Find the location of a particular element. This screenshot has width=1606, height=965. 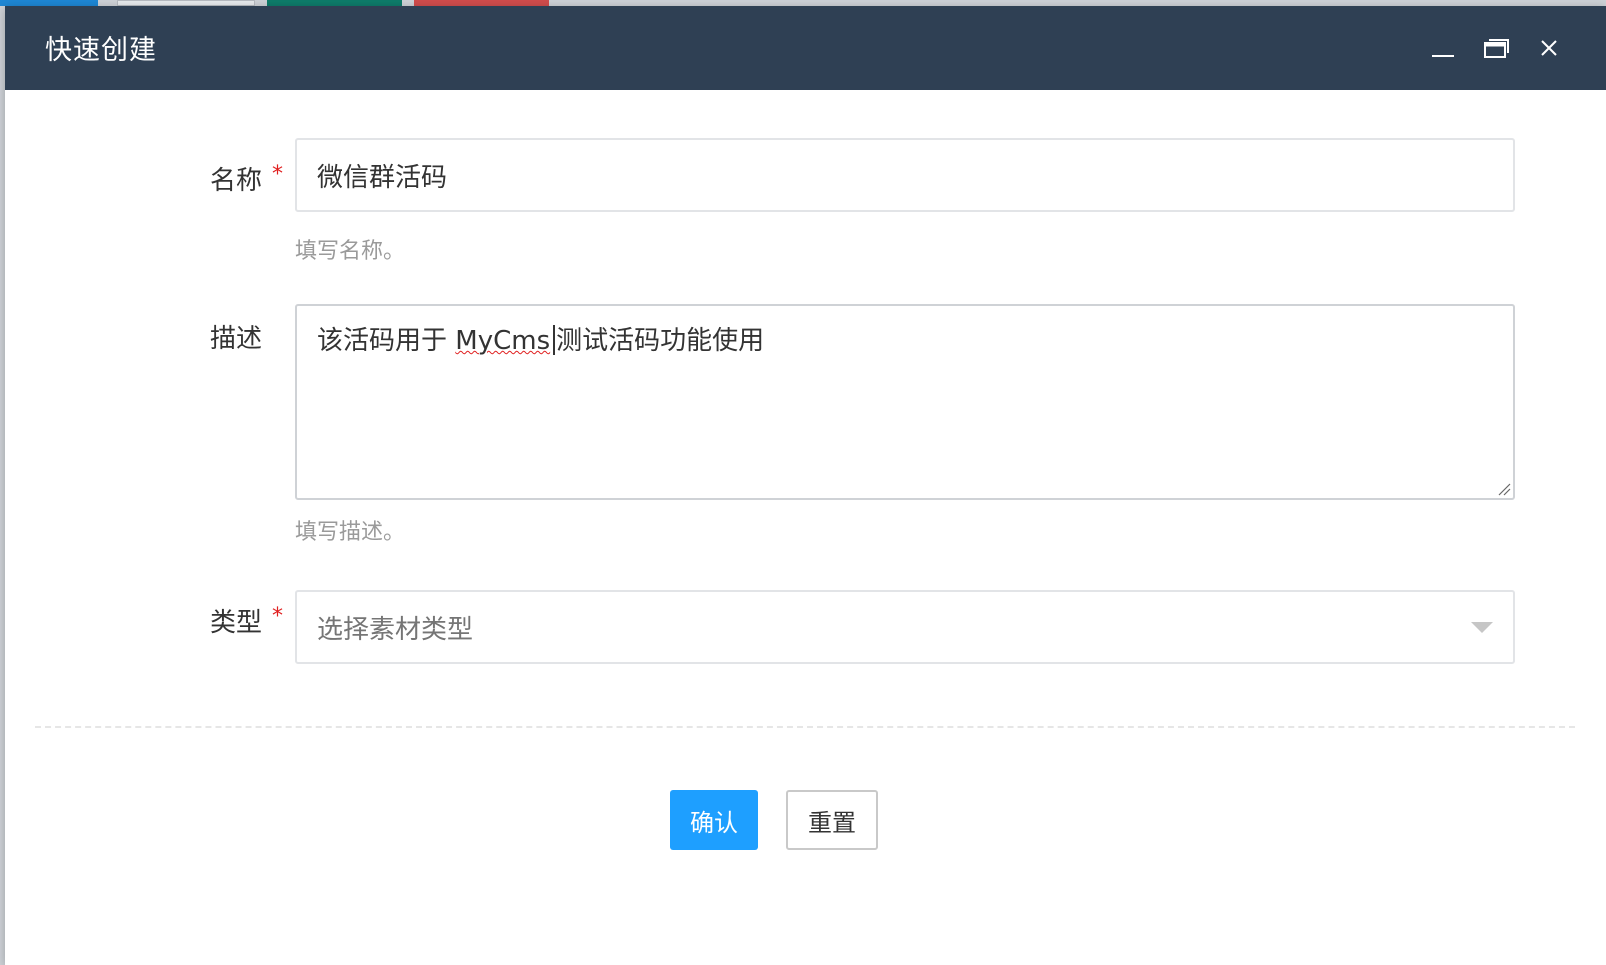

maximize-icon is located at coordinates (1496, 48).